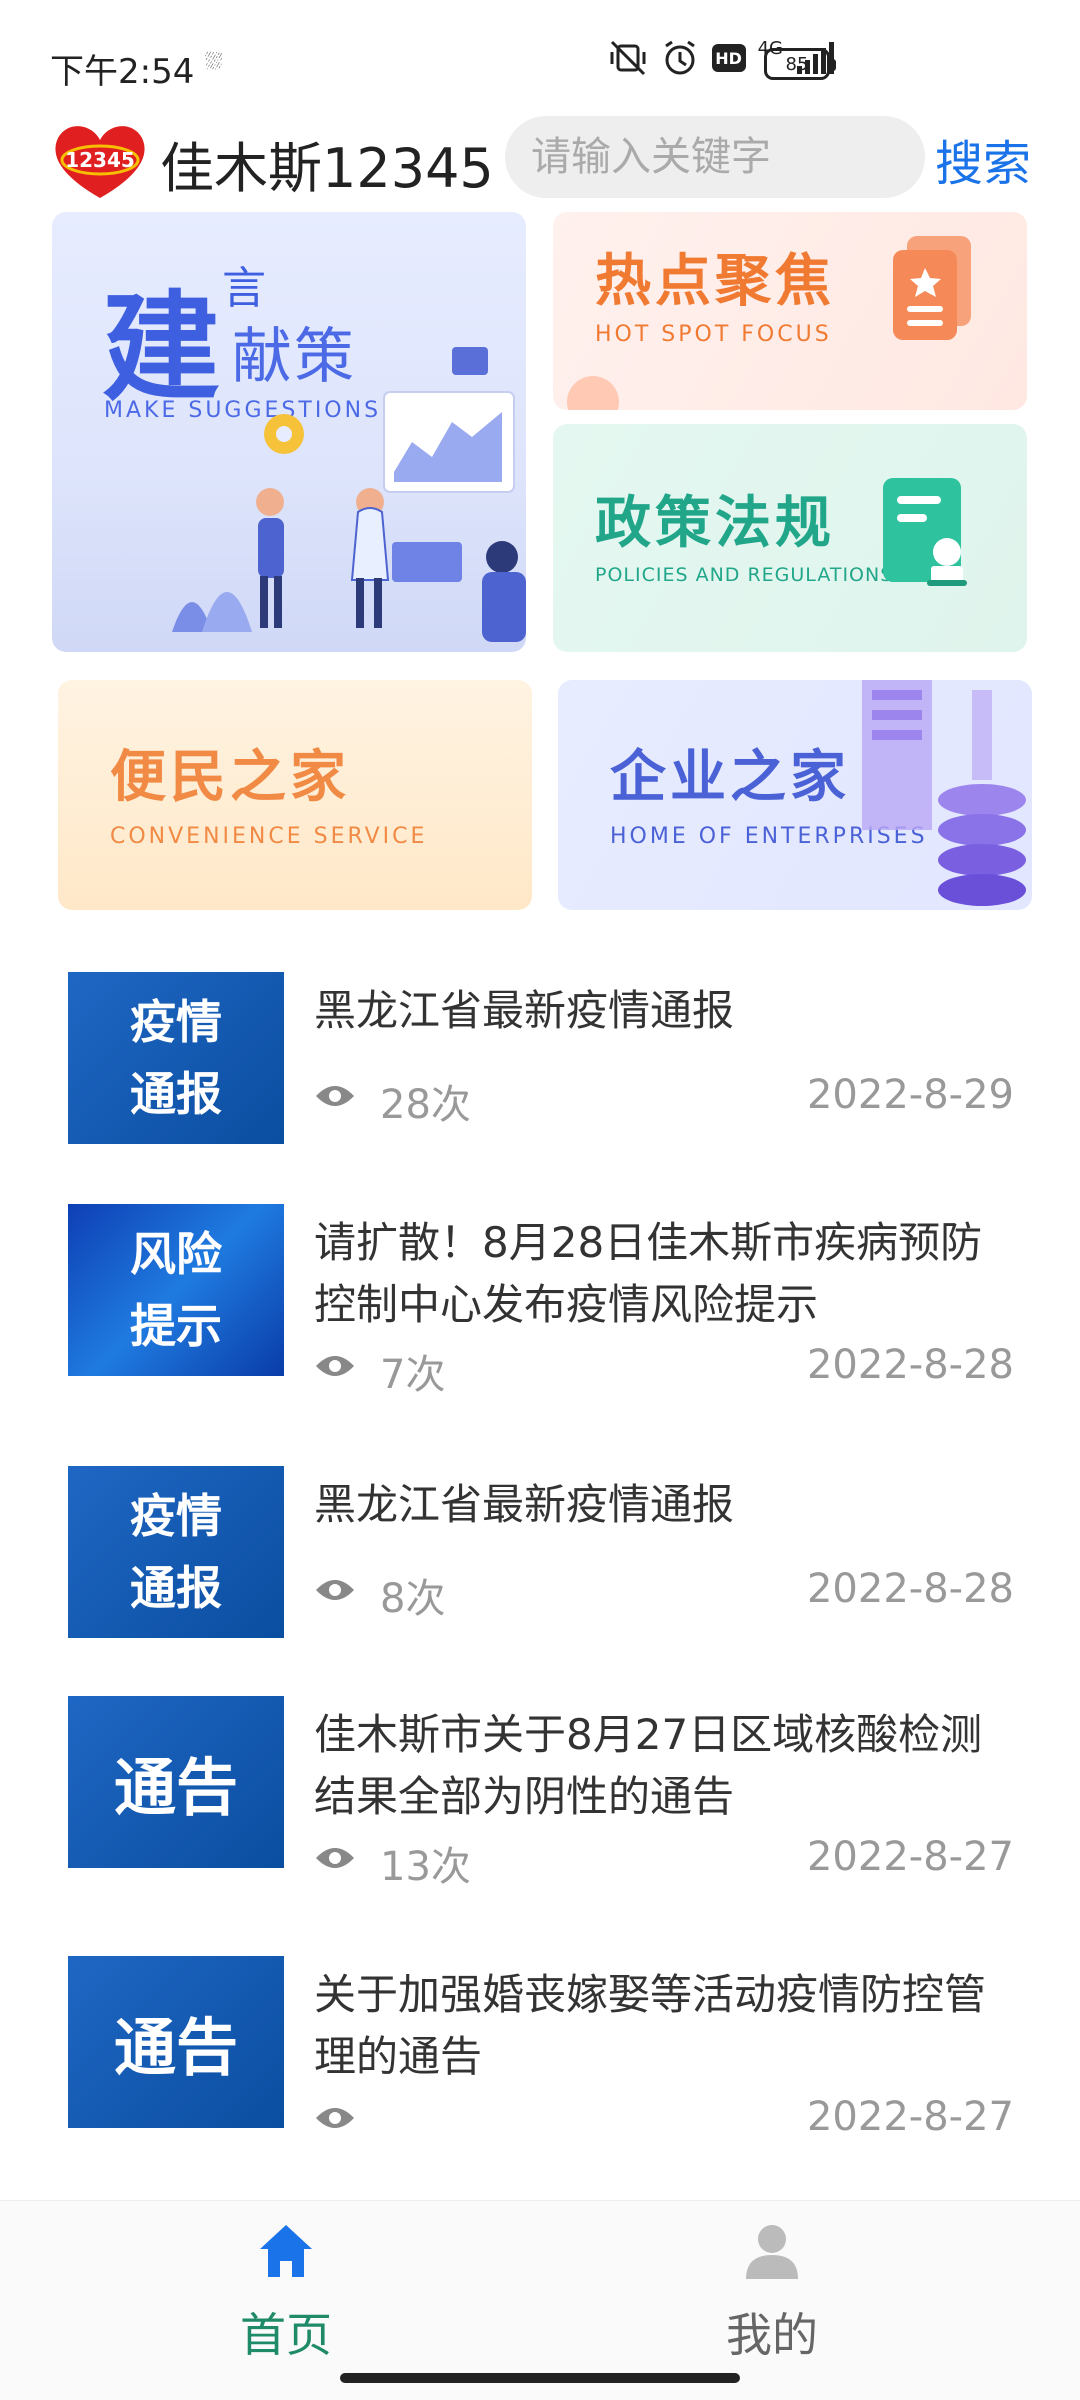 This screenshot has width=1080, height=2400. What do you see at coordinates (286, 2251) in the screenshot?
I see `home-icon` at bounding box center [286, 2251].